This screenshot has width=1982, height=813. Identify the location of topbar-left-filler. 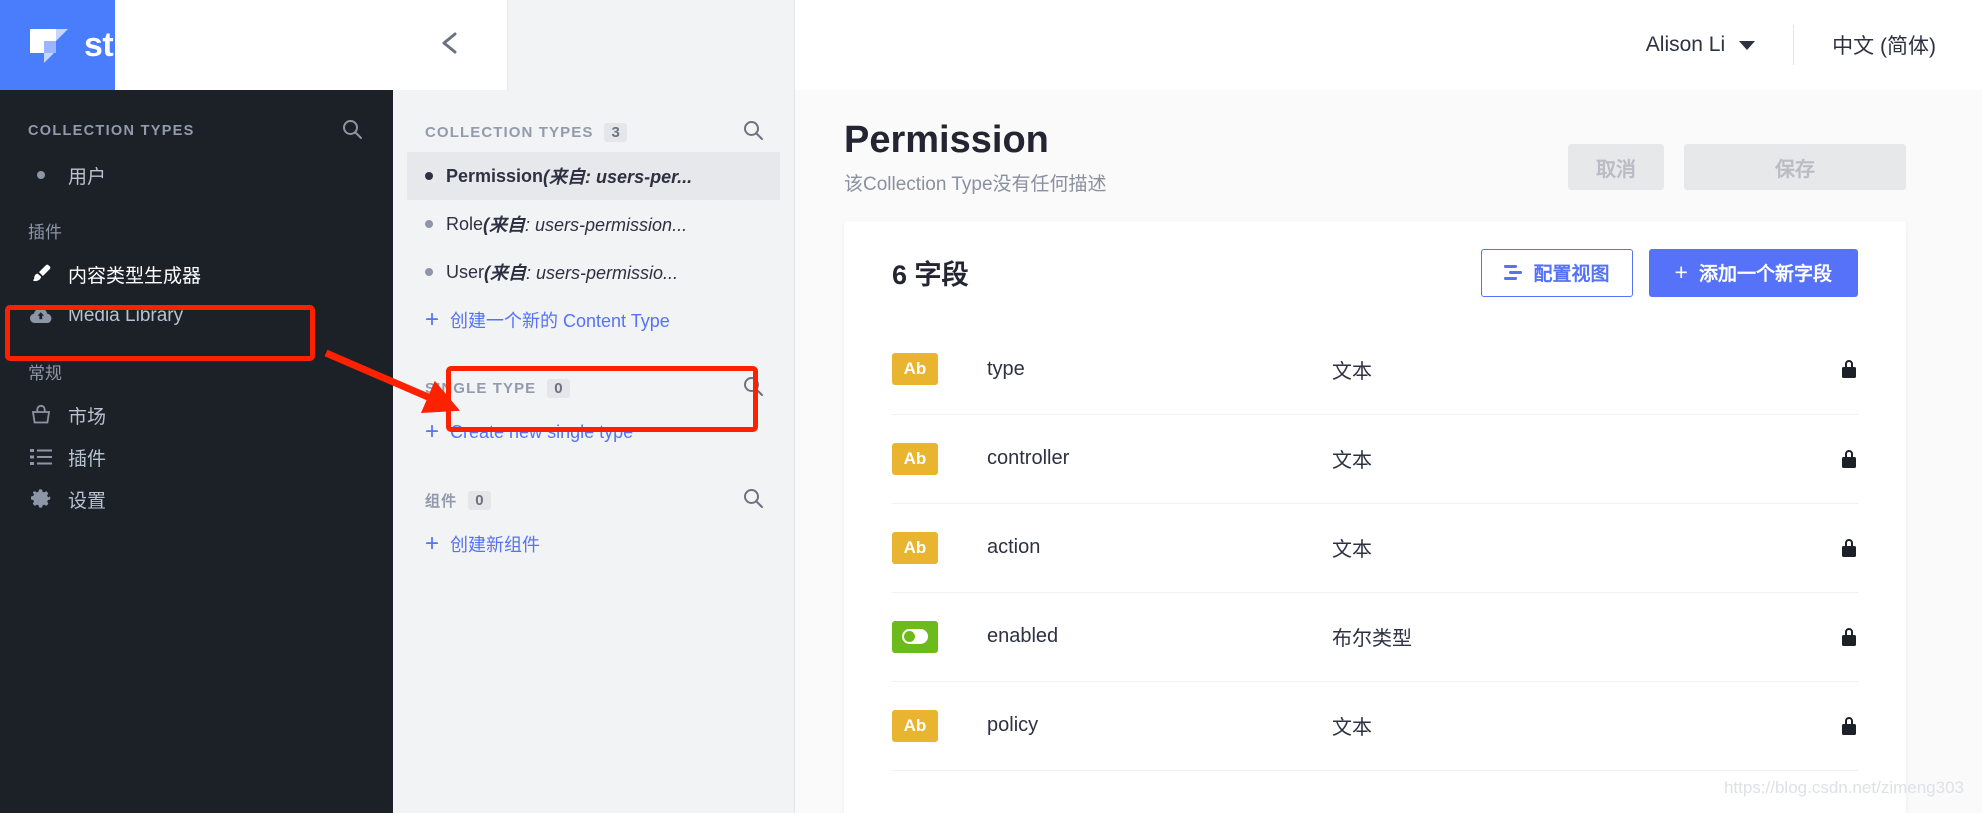
(258, 45).